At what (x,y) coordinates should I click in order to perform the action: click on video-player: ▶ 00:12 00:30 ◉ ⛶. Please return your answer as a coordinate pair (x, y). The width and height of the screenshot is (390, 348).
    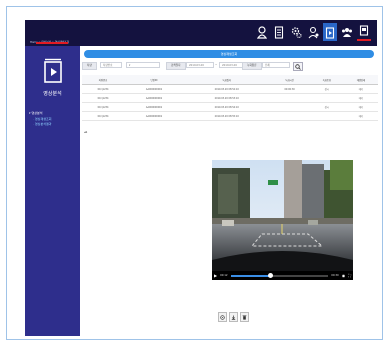
    Looking at the image, I should click on (282, 220).